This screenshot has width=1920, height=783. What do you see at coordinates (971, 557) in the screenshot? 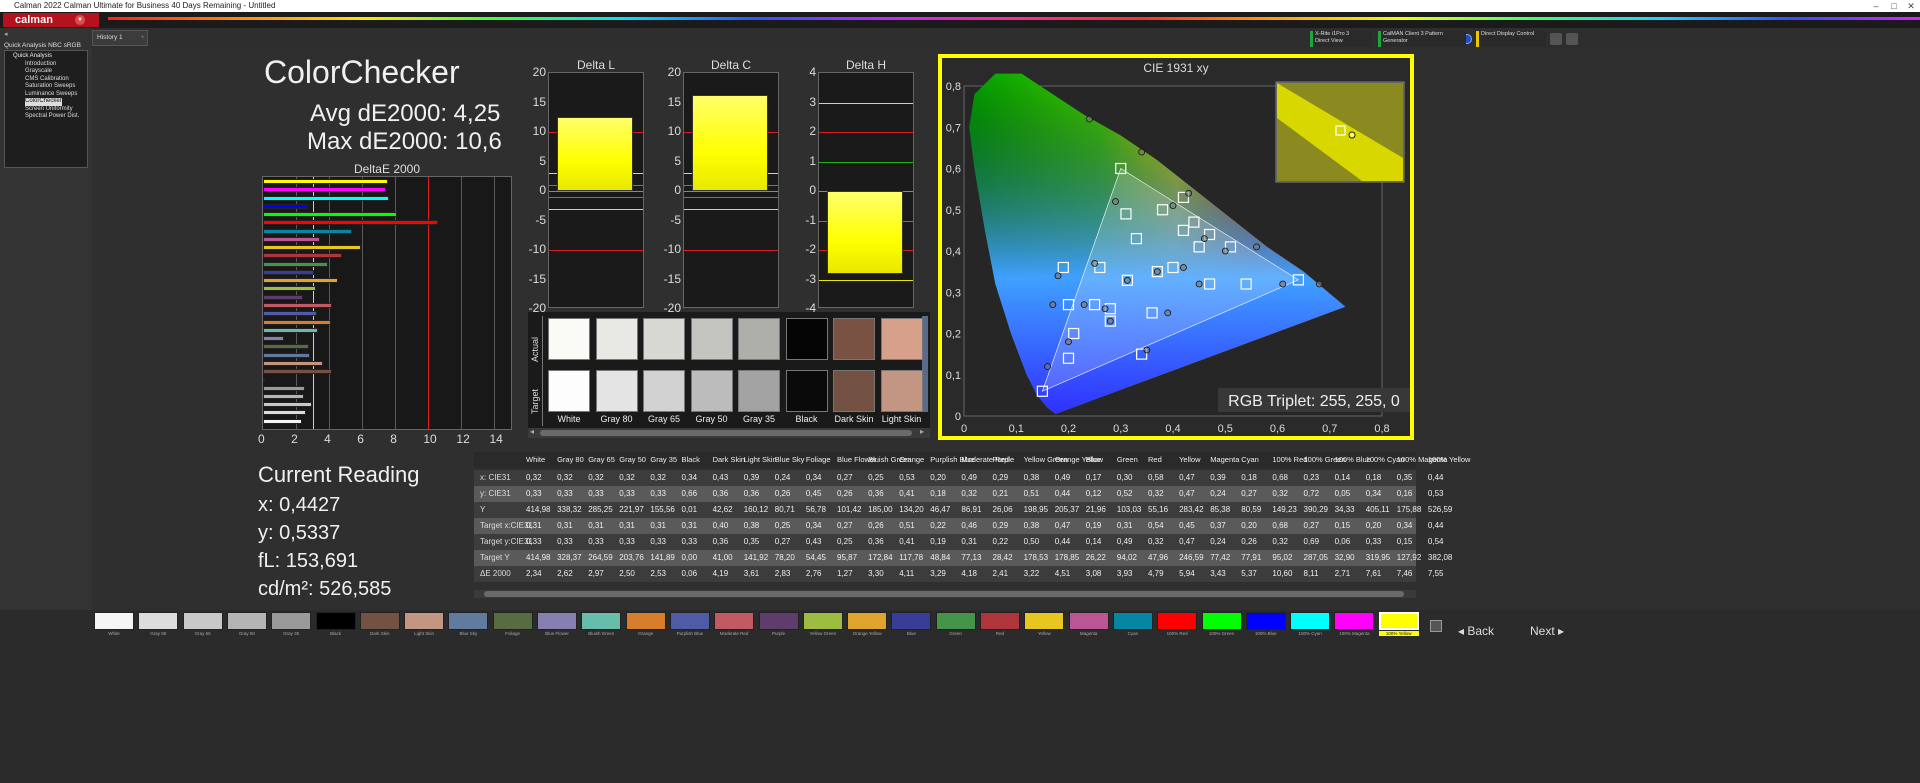
I see `table-cell: 77,13` at bounding box center [971, 557].